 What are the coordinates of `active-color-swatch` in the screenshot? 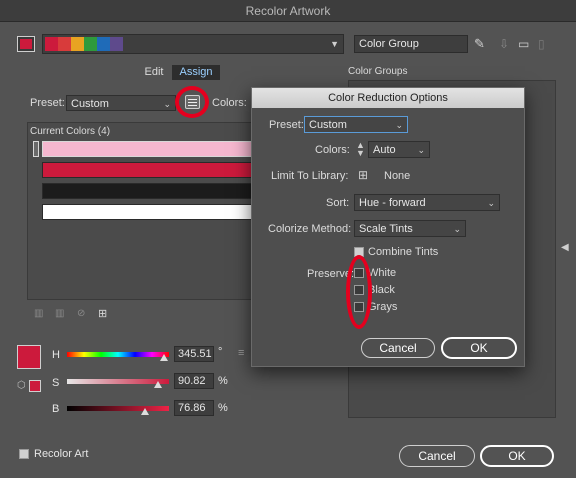 It's located at (29, 357).